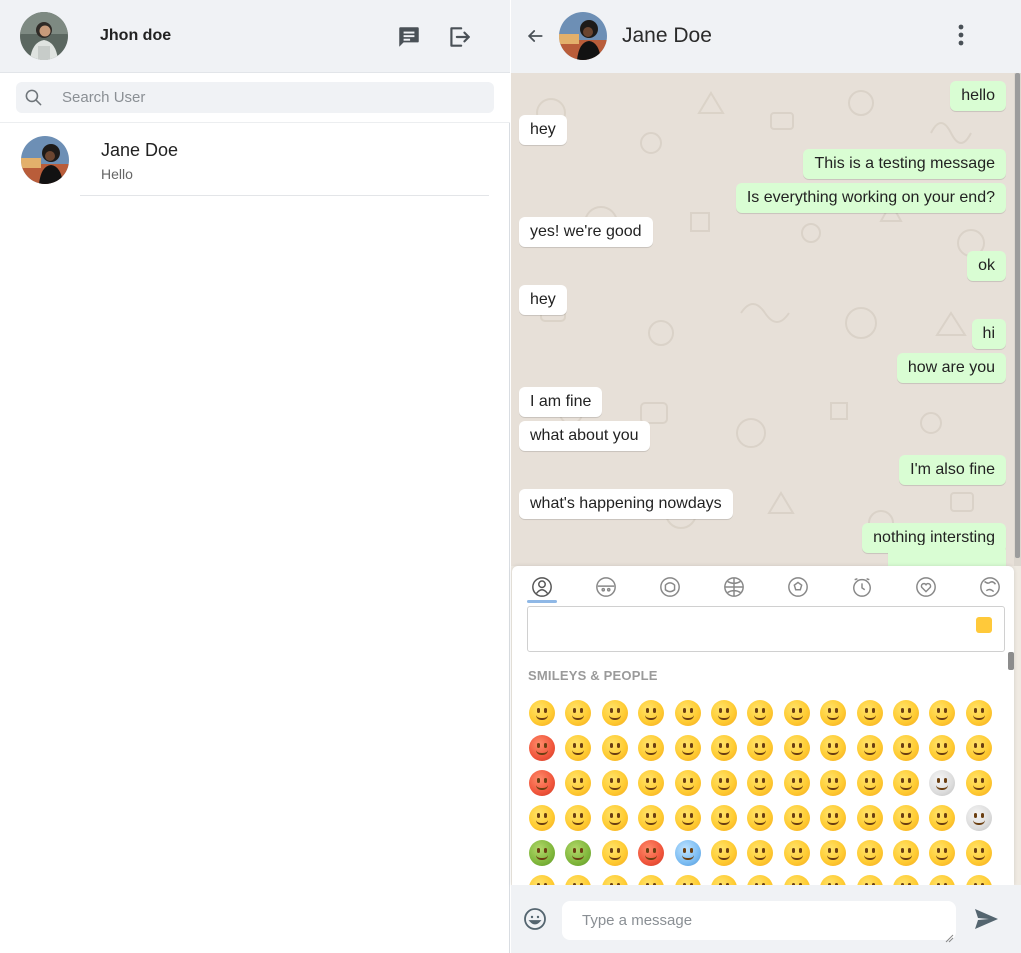 This screenshot has width=1021, height=953. I want to click on food-drink-icon, so click(670, 587).